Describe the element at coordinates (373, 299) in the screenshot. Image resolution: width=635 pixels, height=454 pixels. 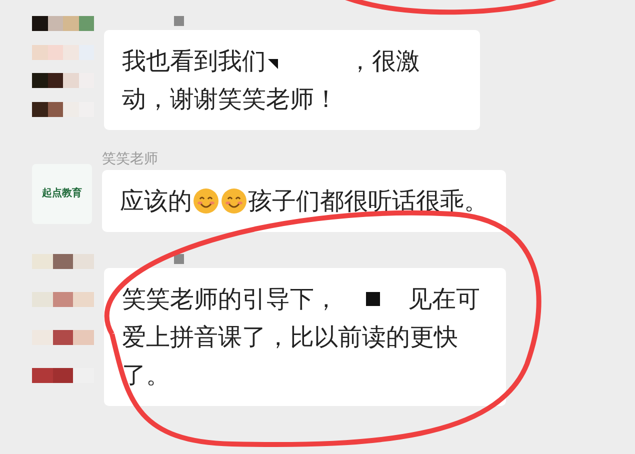
I see `redaction-mark` at that location.